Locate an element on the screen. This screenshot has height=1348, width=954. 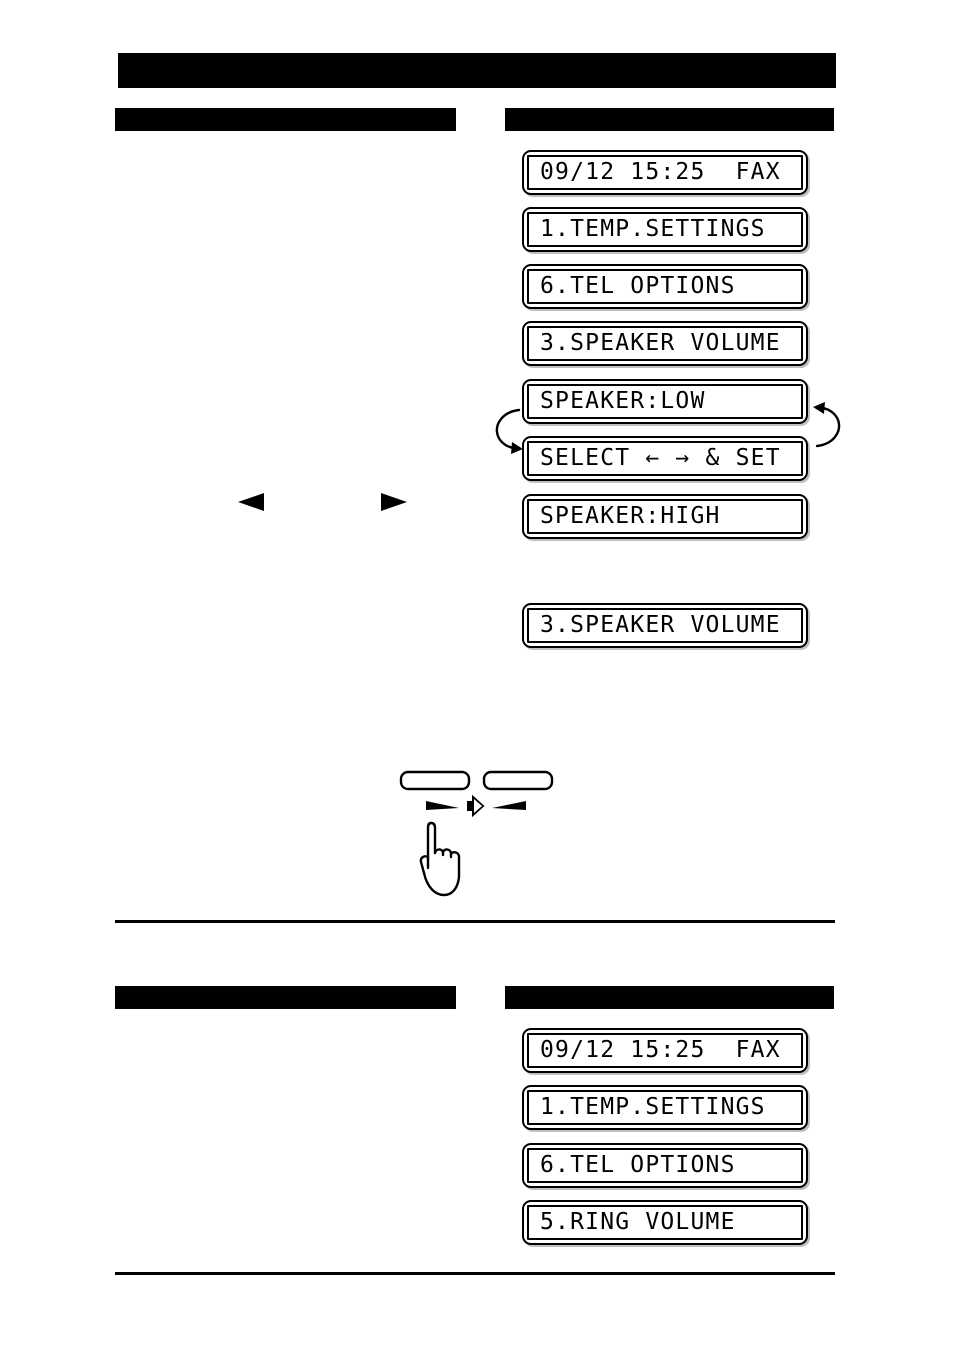
lcd-display-speaker-high: SPEAKER:HIGH is located at coordinates (665, 516).